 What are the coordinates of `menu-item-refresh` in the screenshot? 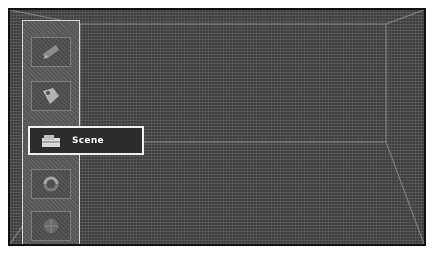 It's located at (51, 184).